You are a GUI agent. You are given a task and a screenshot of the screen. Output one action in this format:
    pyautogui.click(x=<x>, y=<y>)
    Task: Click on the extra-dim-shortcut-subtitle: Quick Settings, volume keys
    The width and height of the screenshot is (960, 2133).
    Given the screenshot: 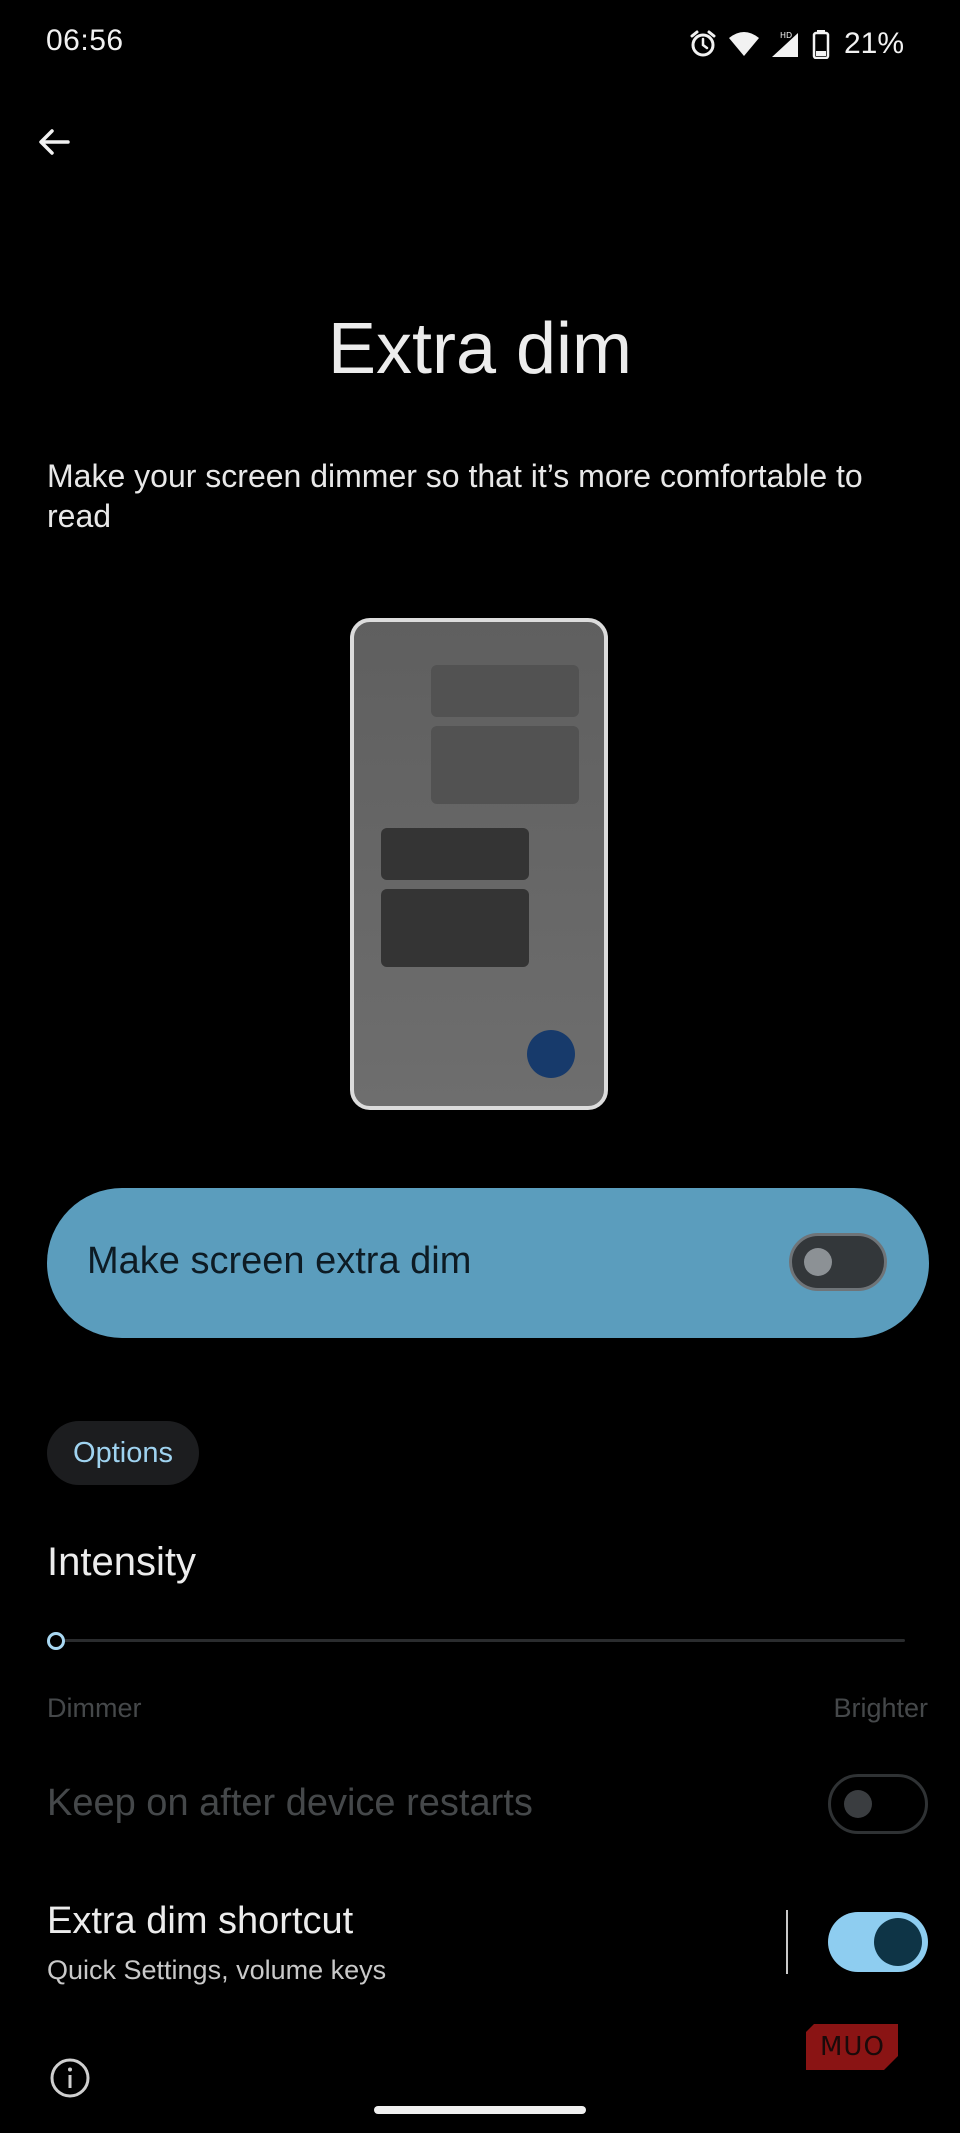 What is the action you would take?
    pyautogui.click(x=217, y=1970)
    